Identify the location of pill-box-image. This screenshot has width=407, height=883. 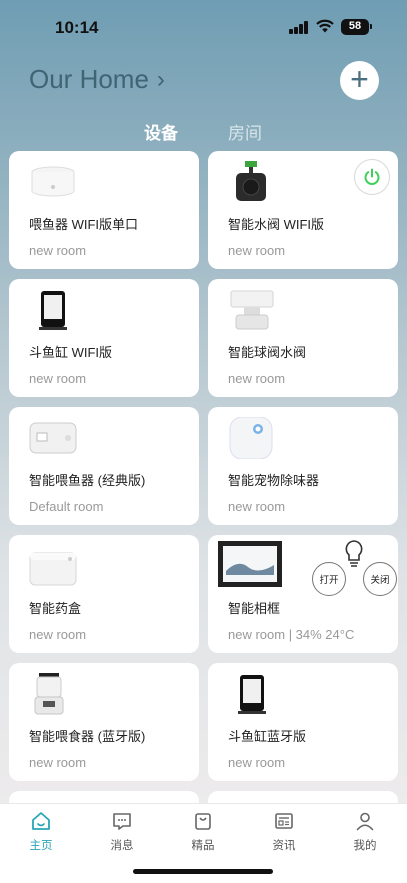
(53, 569).